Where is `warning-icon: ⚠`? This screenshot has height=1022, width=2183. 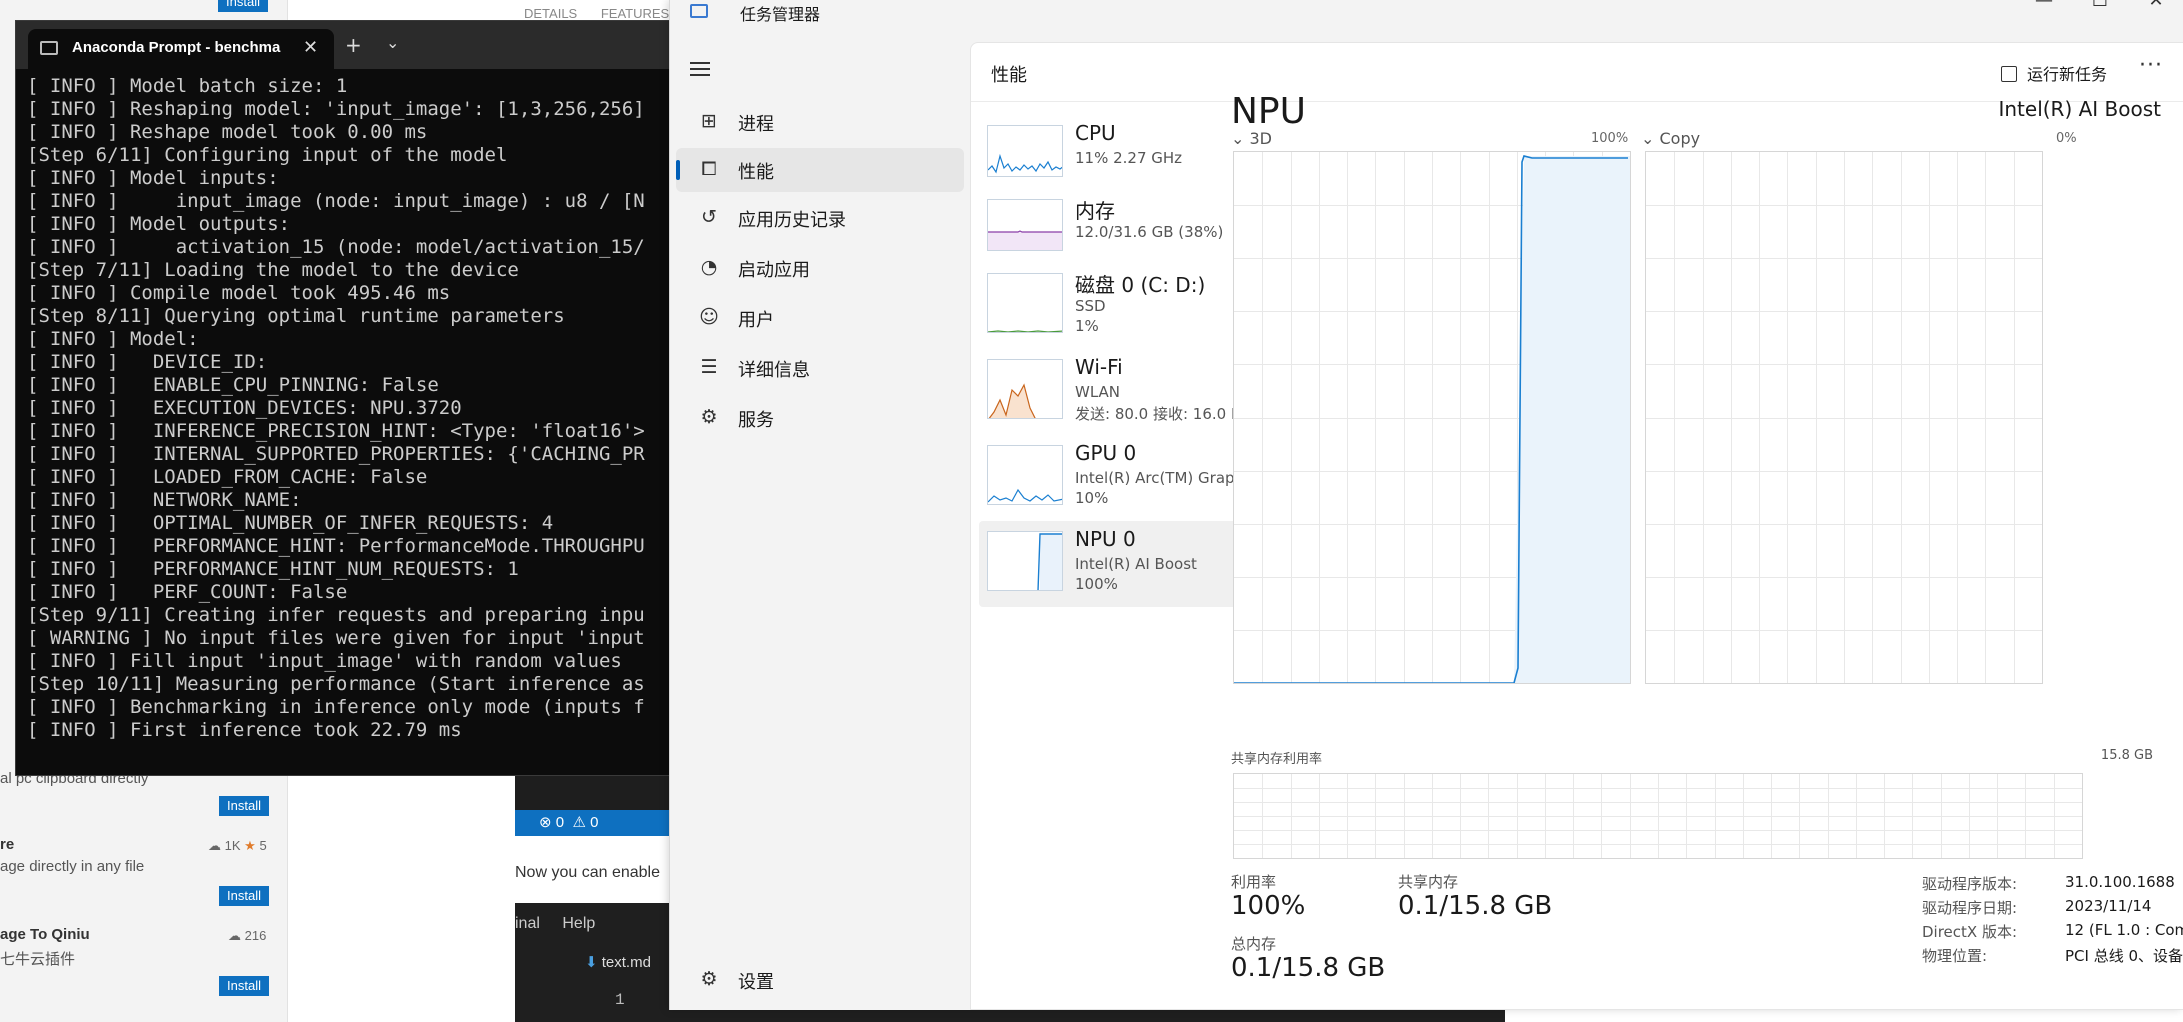
warning-icon: ⚠ is located at coordinates (579, 822).